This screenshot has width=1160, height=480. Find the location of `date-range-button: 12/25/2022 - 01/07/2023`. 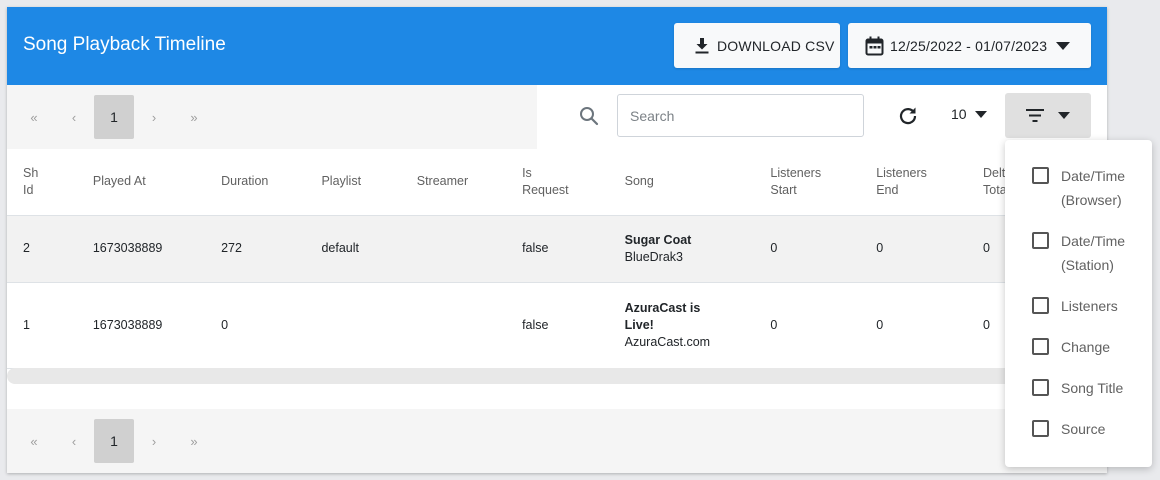

date-range-button: 12/25/2022 - 01/07/2023 is located at coordinates (969, 45).